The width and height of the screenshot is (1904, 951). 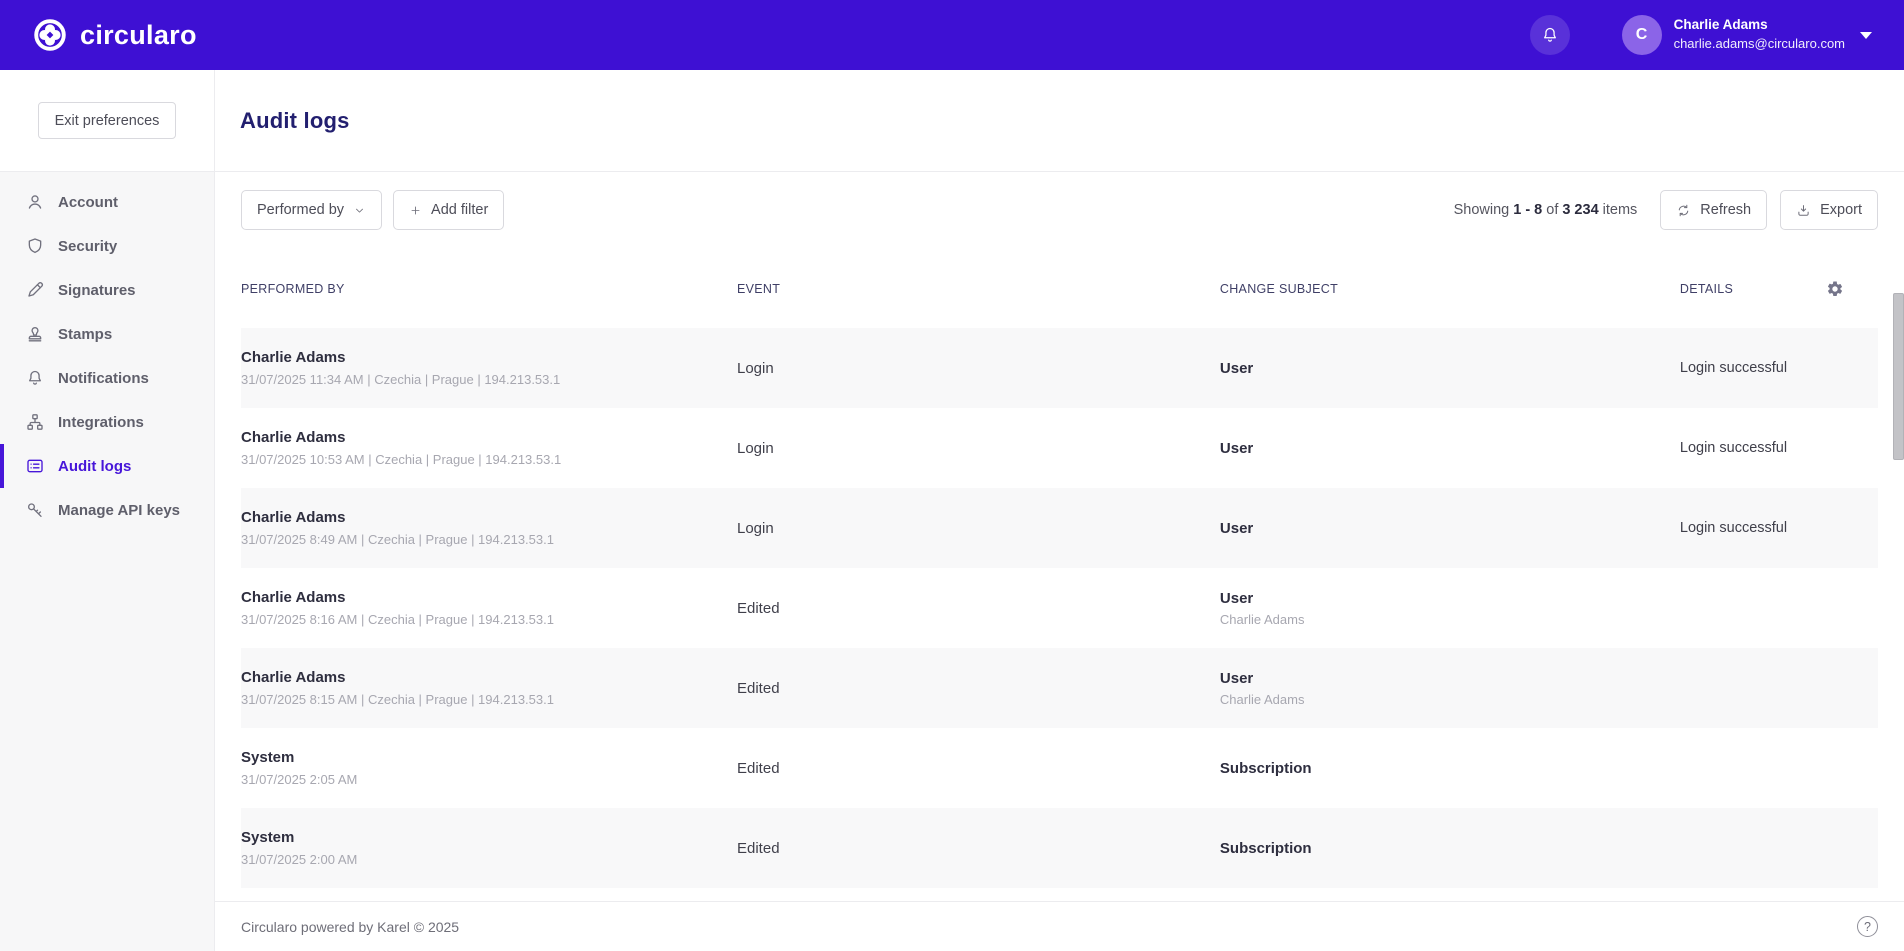 I want to click on sidebar-item-label: Signatures, so click(x=97, y=290).